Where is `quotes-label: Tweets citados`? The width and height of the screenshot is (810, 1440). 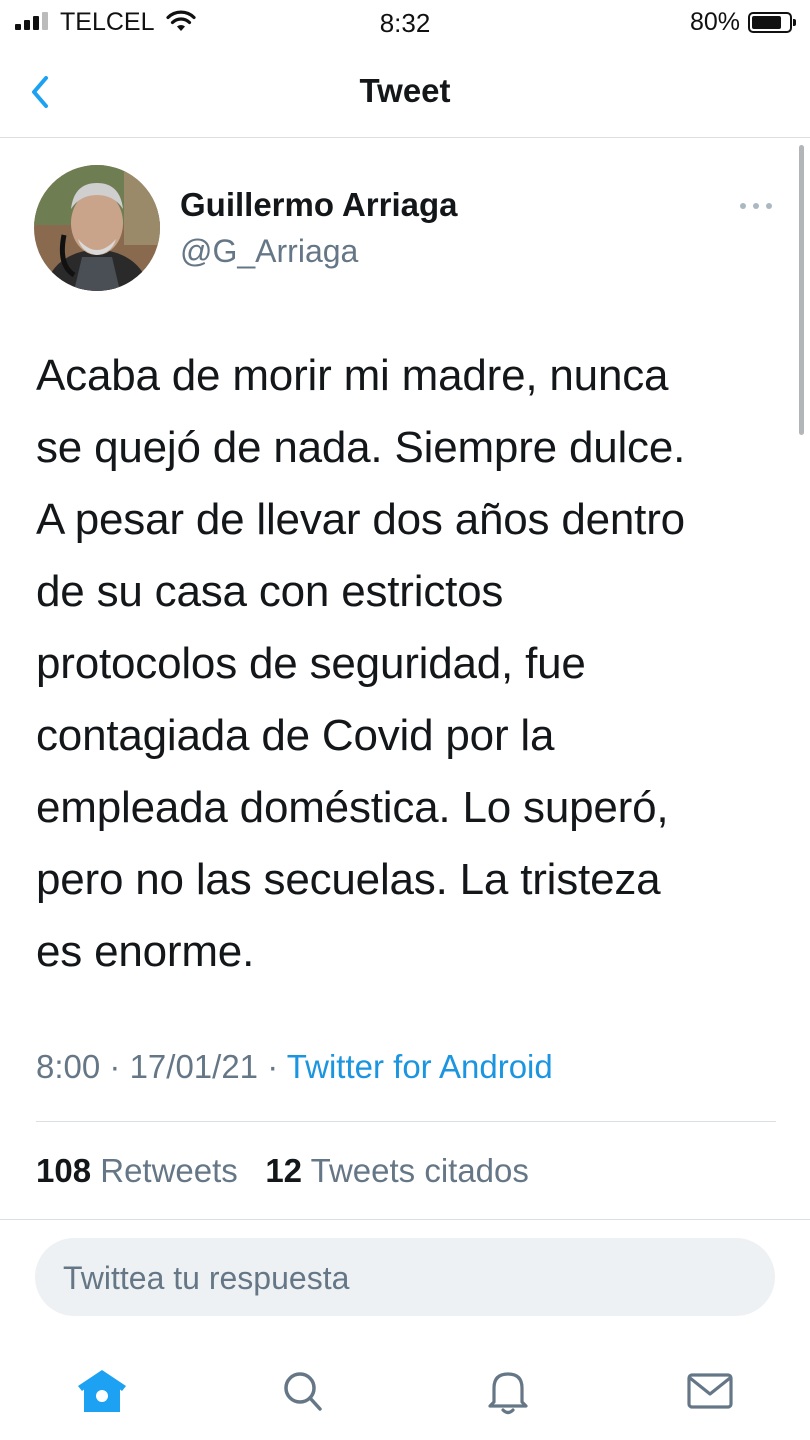
quotes-label: Tweets citados is located at coordinates (419, 1170).